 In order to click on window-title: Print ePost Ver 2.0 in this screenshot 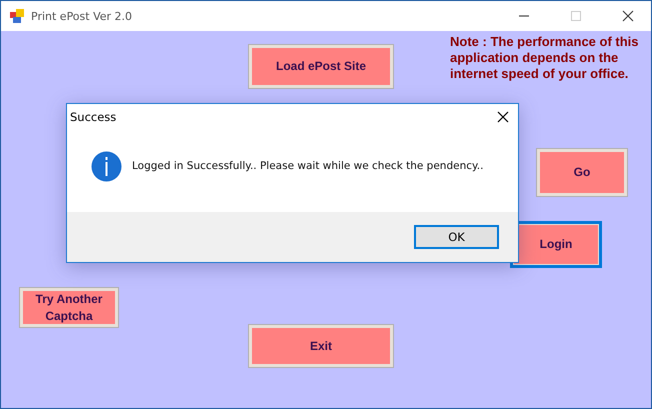, I will do `click(82, 16)`.